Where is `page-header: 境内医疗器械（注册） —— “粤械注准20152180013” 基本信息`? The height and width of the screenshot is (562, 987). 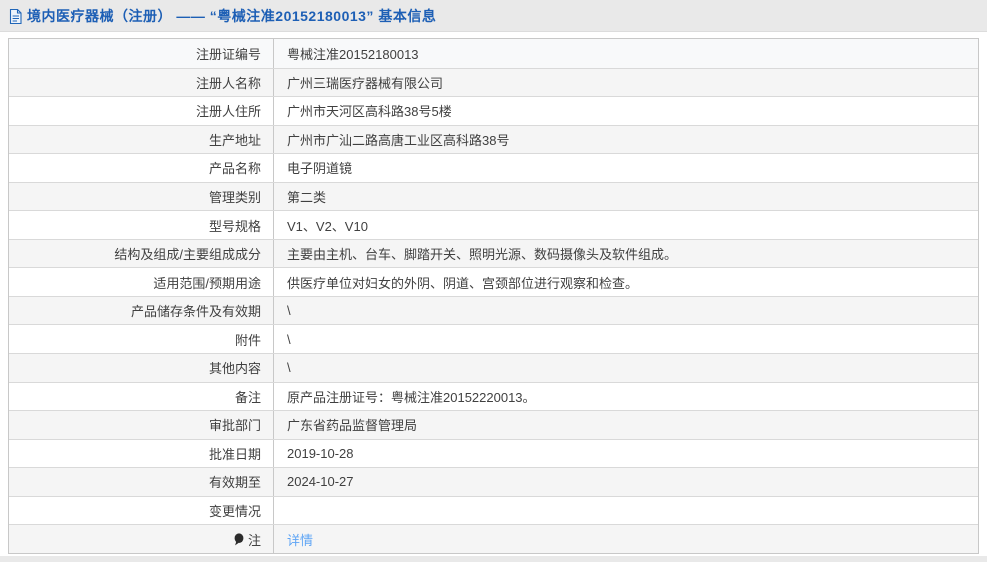
page-header: 境内医疗器械（注册） —— “粤械注准20152180013” 基本信息 is located at coordinates (493, 16).